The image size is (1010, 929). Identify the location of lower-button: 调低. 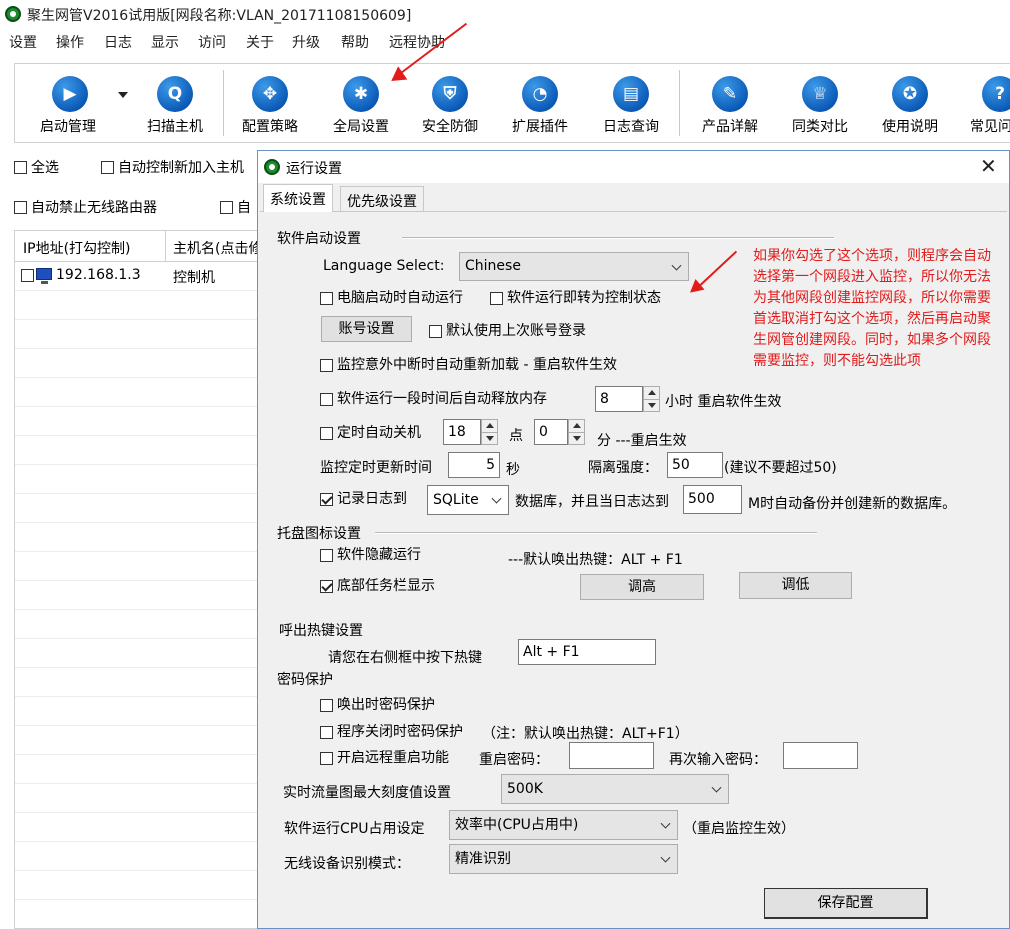
(795, 585).